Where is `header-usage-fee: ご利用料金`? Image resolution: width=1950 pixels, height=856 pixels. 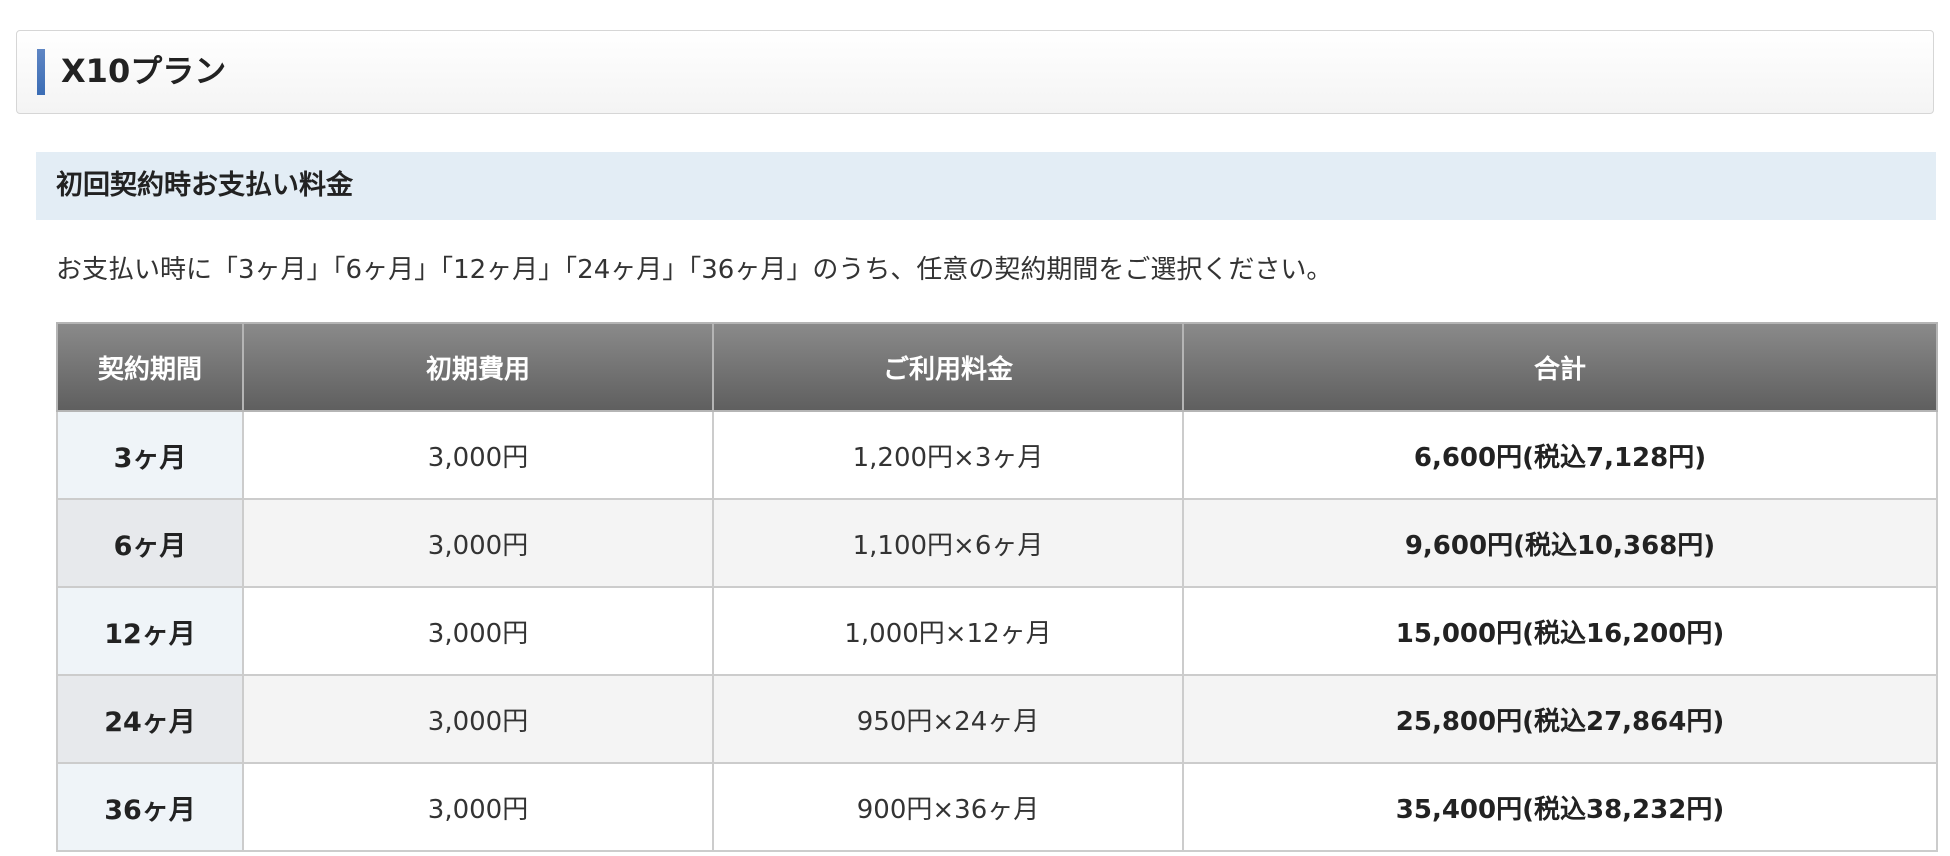 header-usage-fee: ご利用料金 is located at coordinates (948, 367).